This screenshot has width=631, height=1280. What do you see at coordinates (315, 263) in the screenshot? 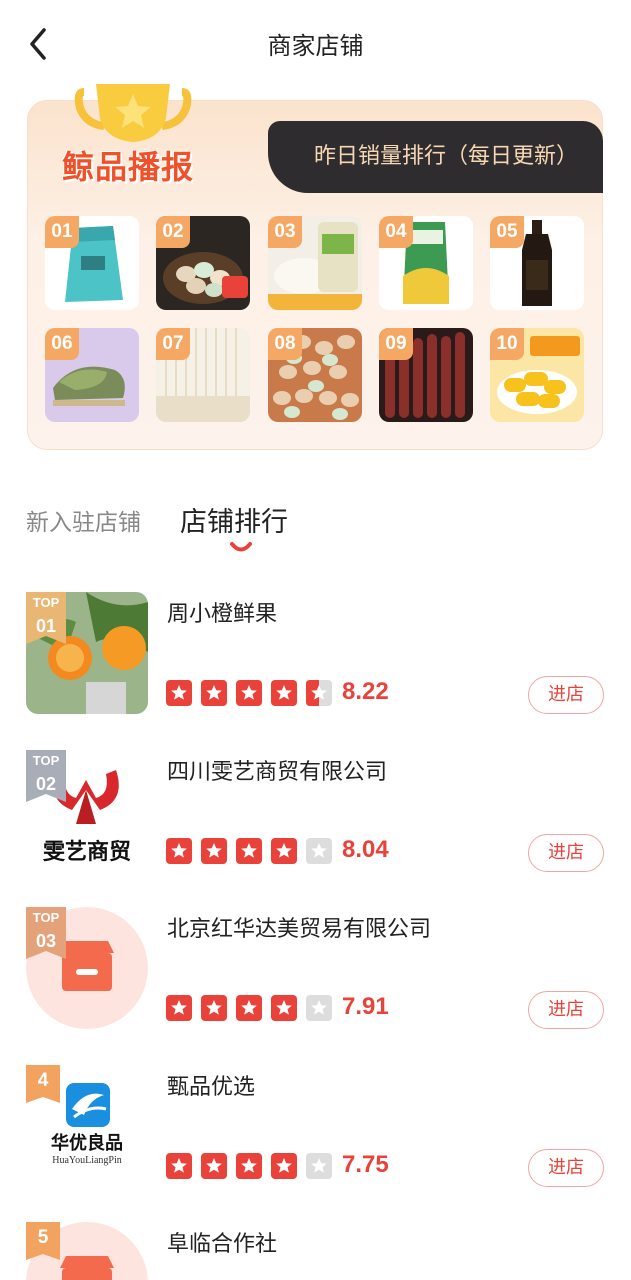
I see `product-tile: 03` at bounding box center [315, 263].